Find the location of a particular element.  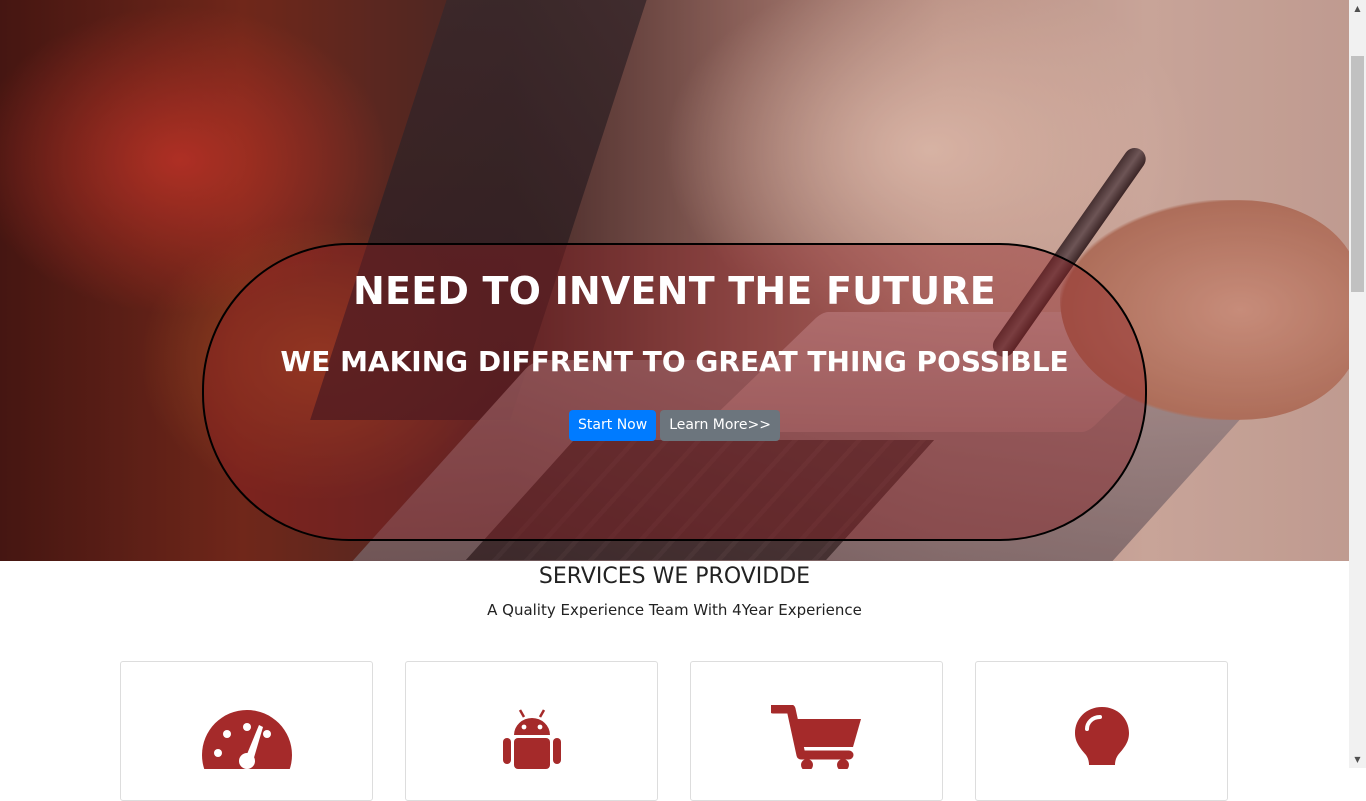

learn-more-button: Learn More>> is located at coordinates (720, 425).